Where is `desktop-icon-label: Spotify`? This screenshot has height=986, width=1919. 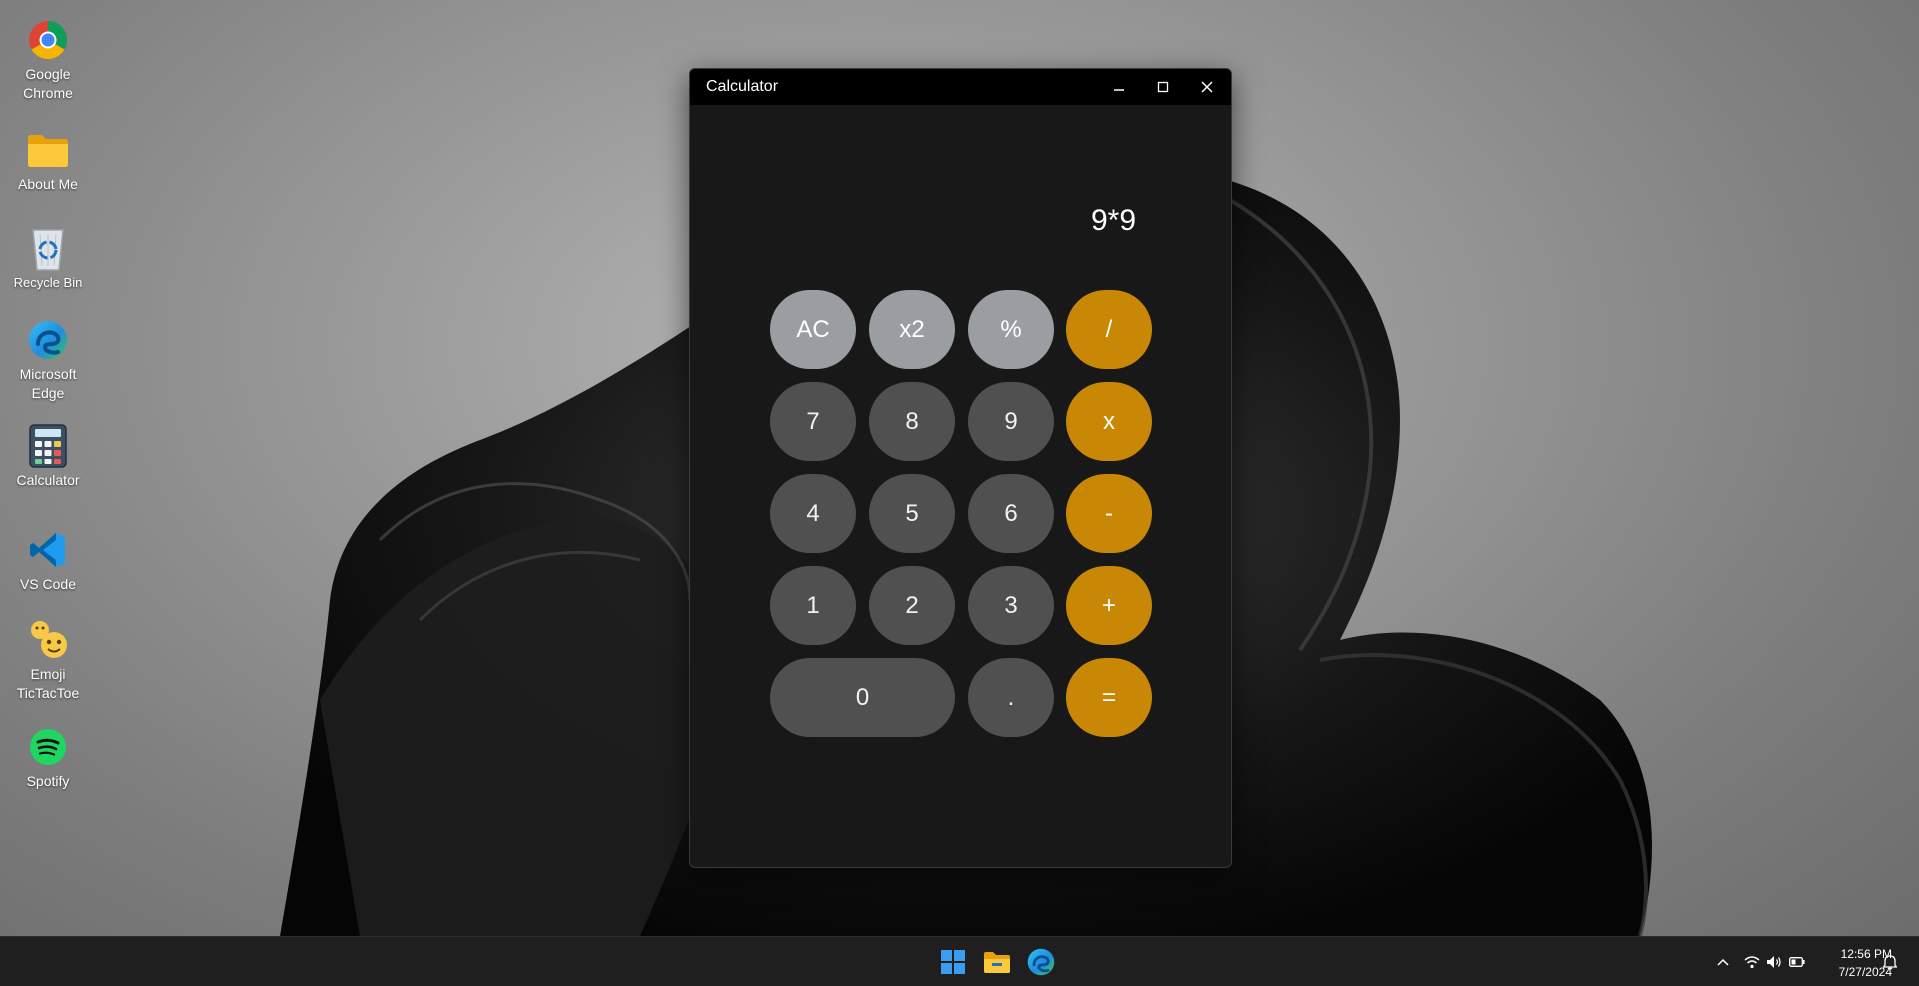
desktop-icon-label: Spotify is located at coordinates (48, 781).